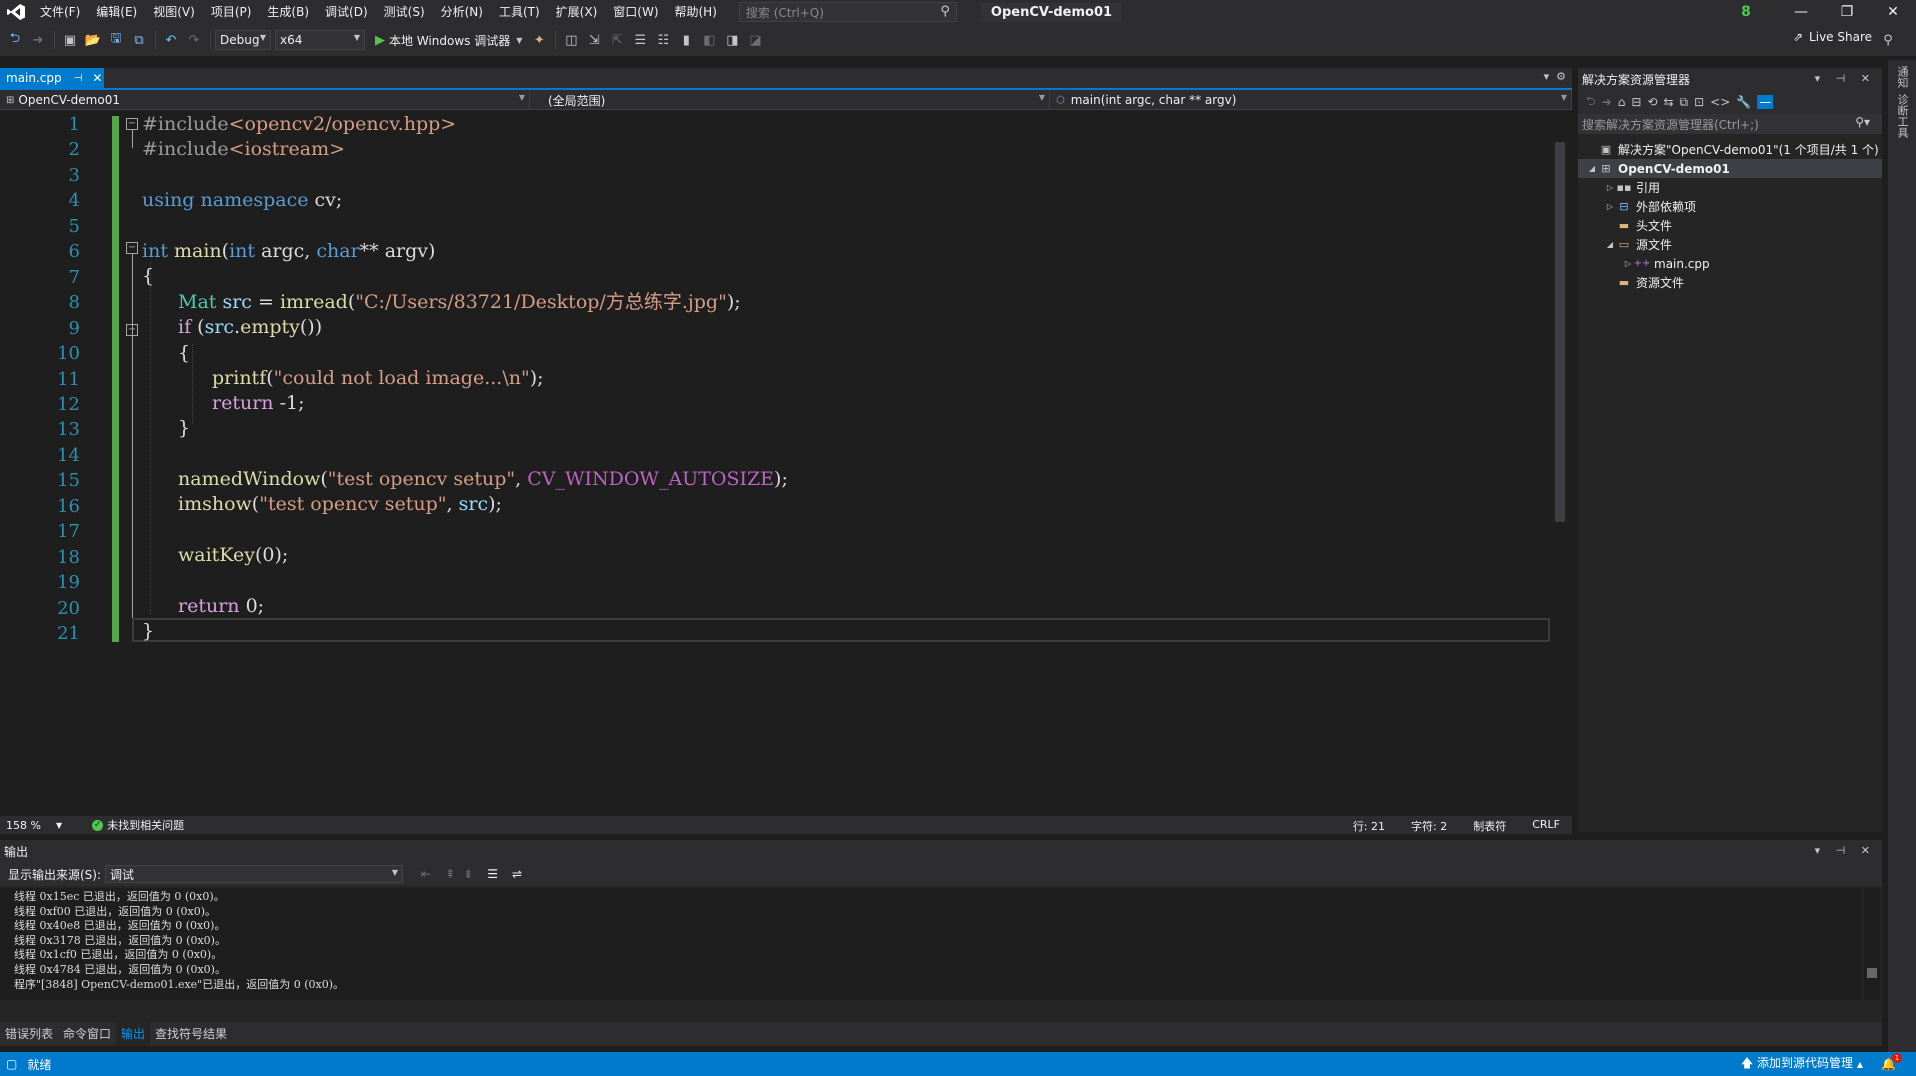 This screenshot has width=1916, height=1076. Describe the element at coordinates (468, 874) in the screenshot. I see `next-message-icon: ⇟` at that location.